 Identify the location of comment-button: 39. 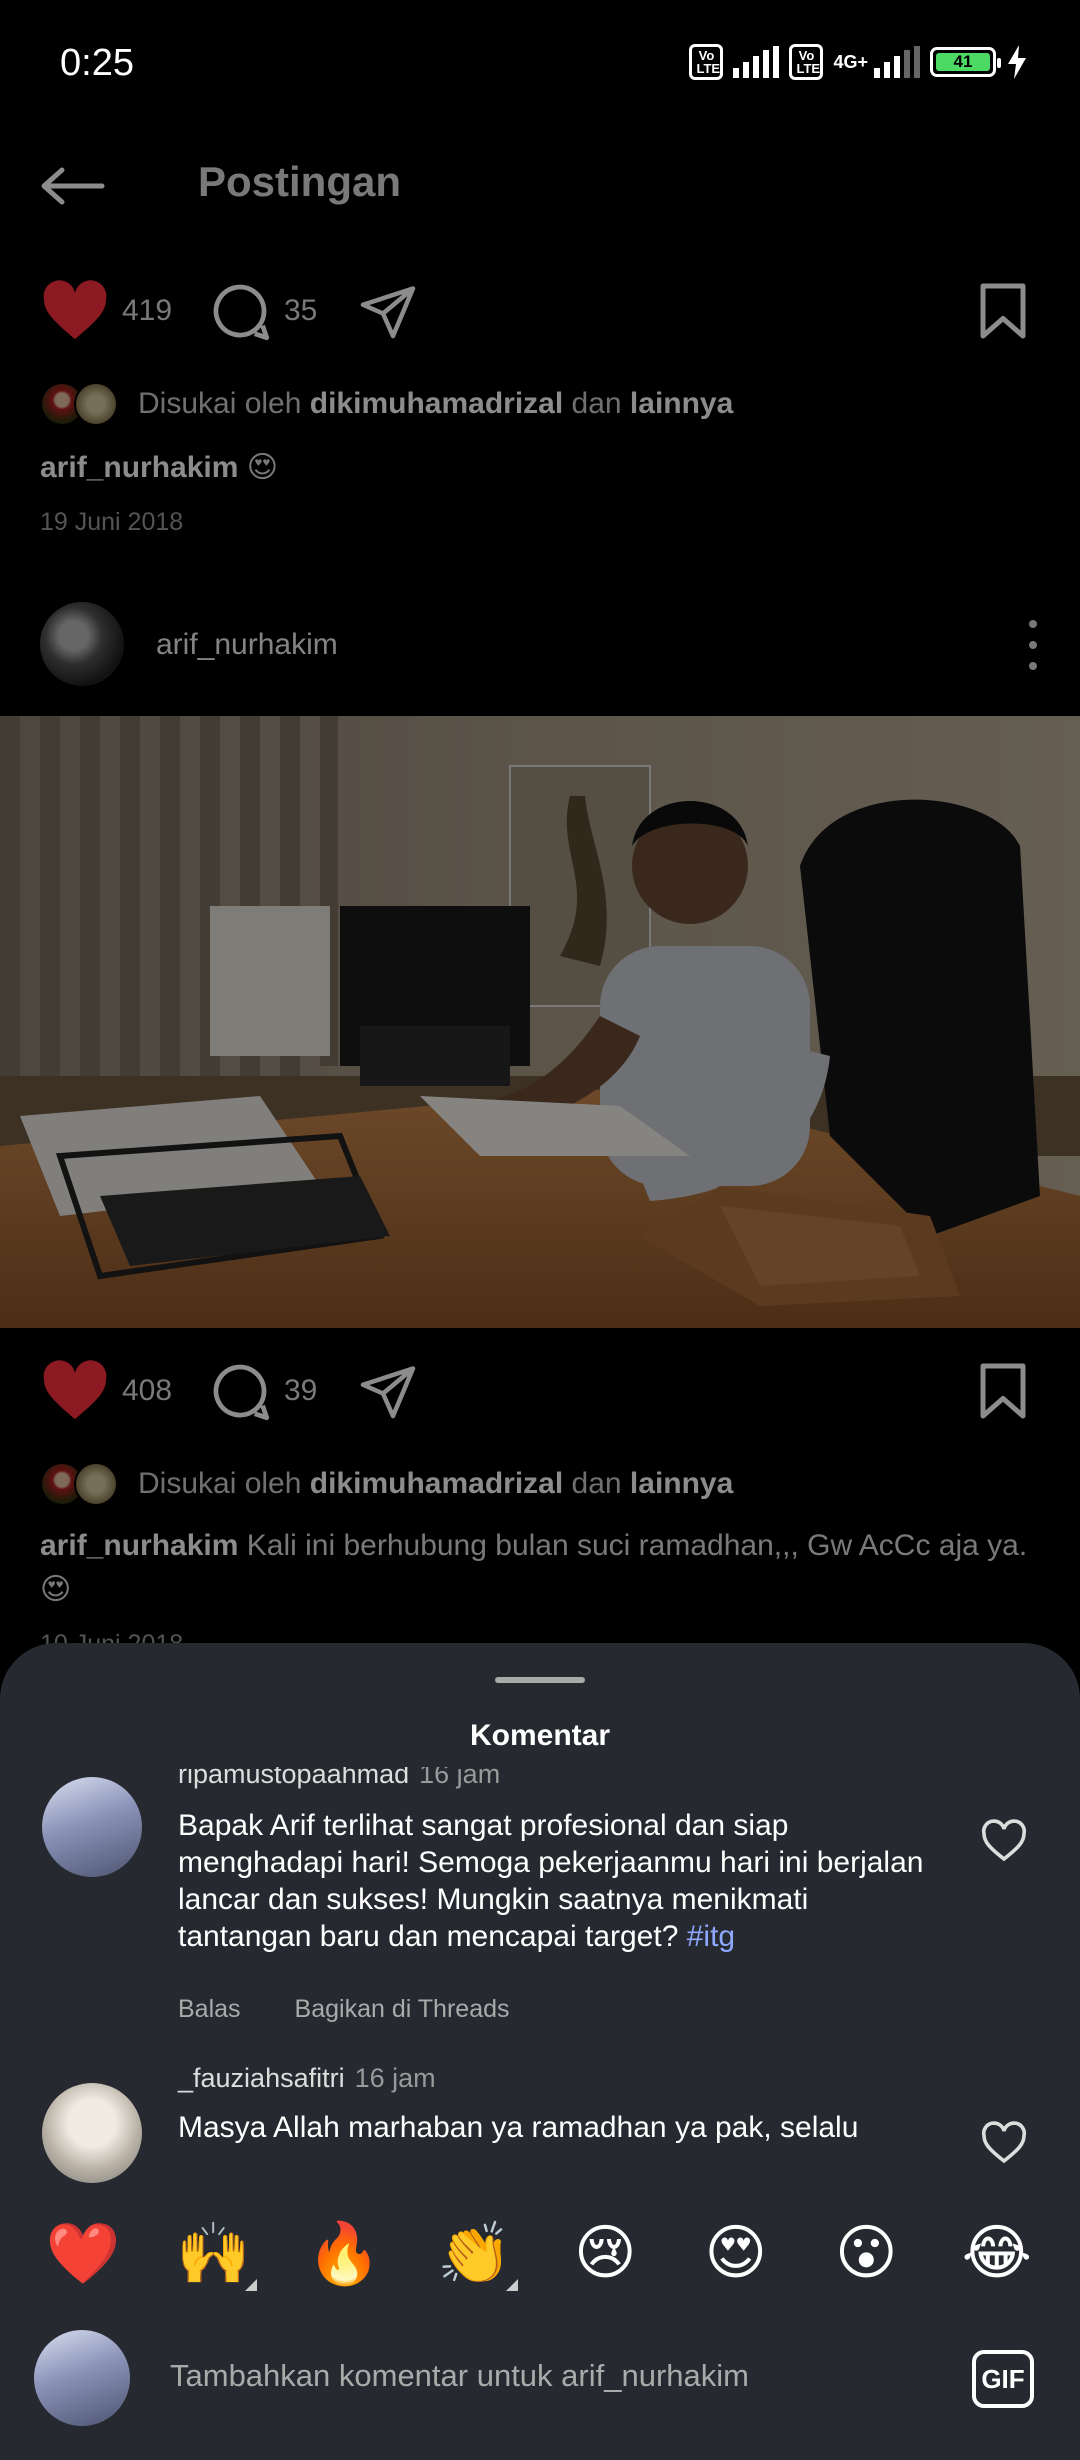
(262, 1391).